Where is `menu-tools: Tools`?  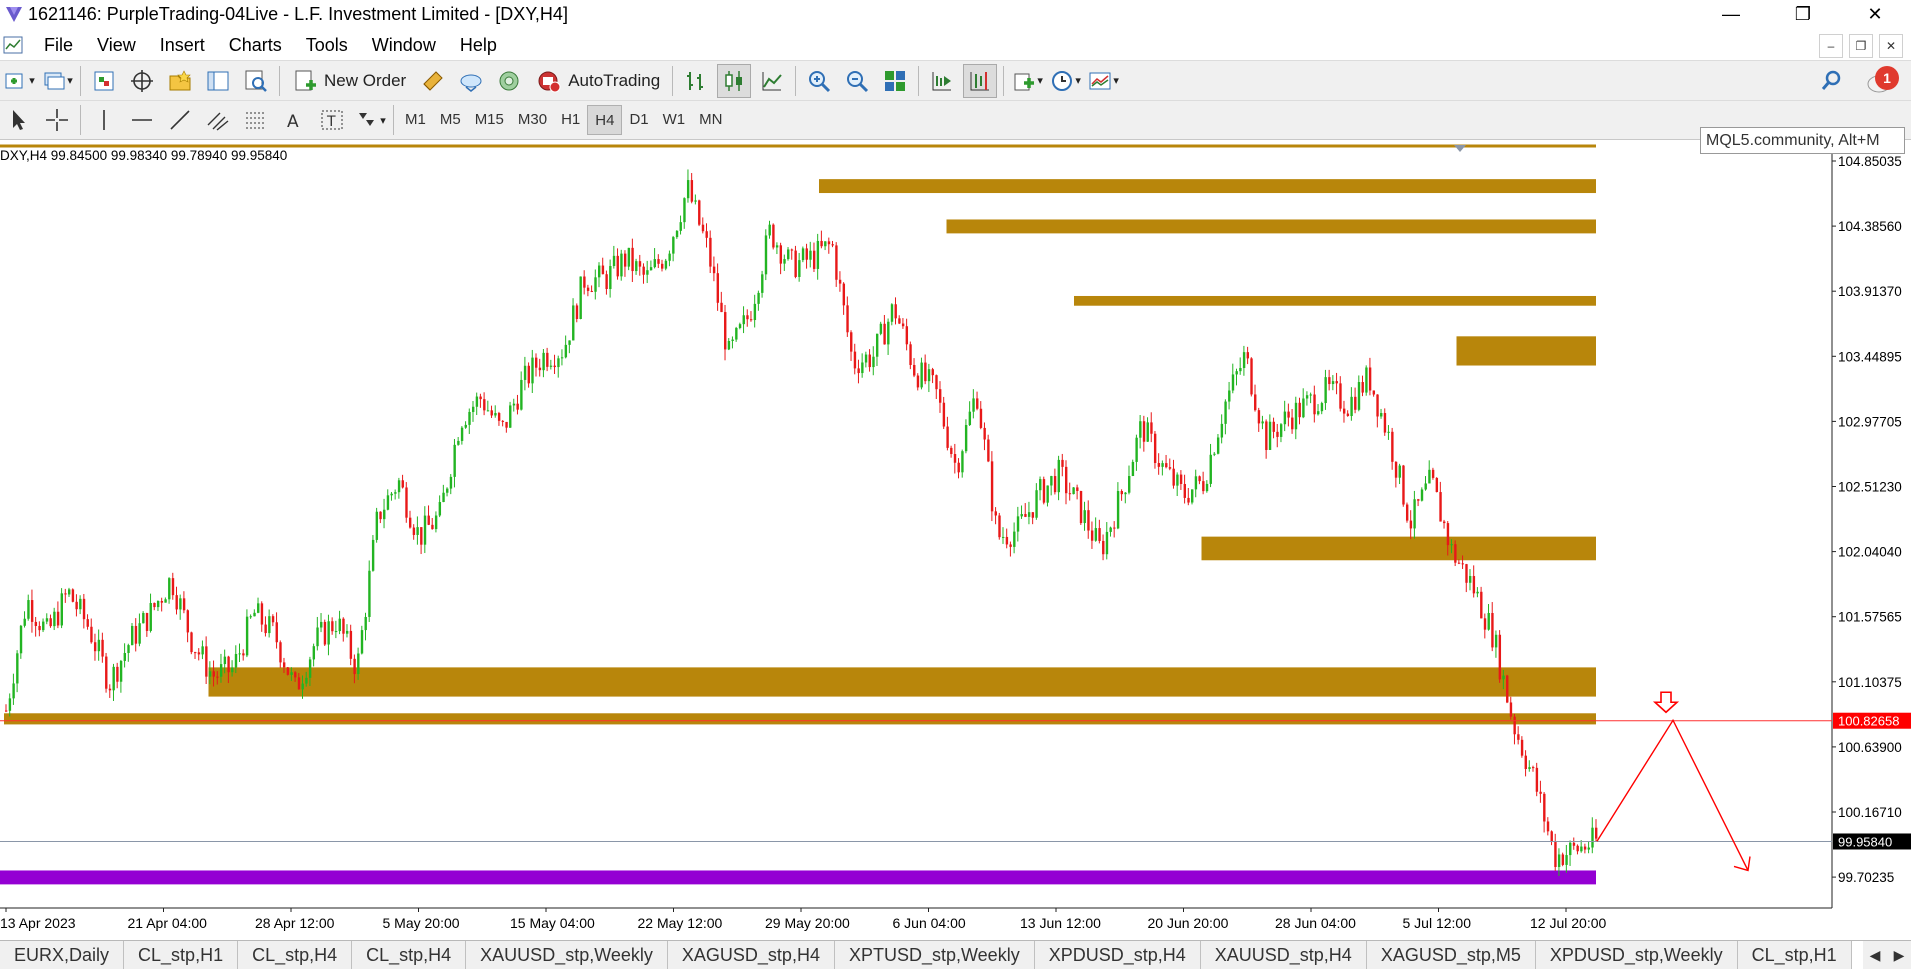 menu-tools: Tools is located at coordinates (327, 45).